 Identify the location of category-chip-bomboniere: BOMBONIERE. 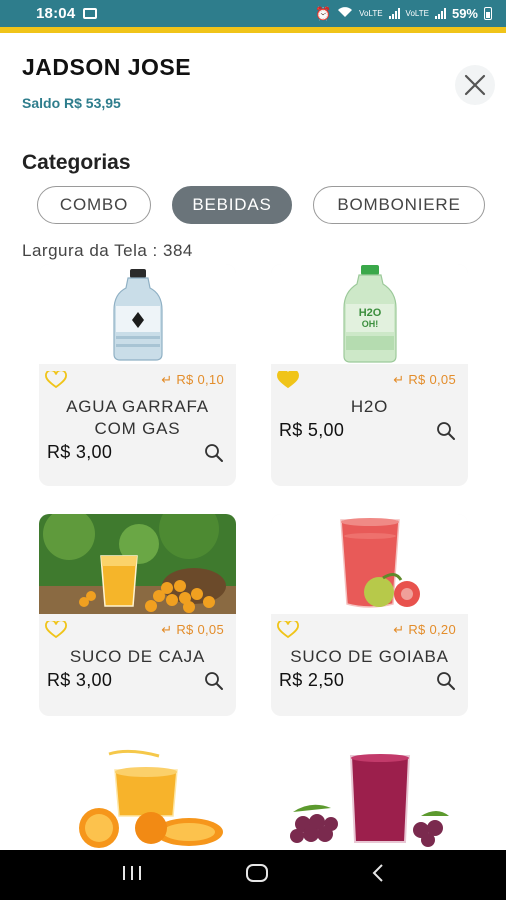
(399, 205).